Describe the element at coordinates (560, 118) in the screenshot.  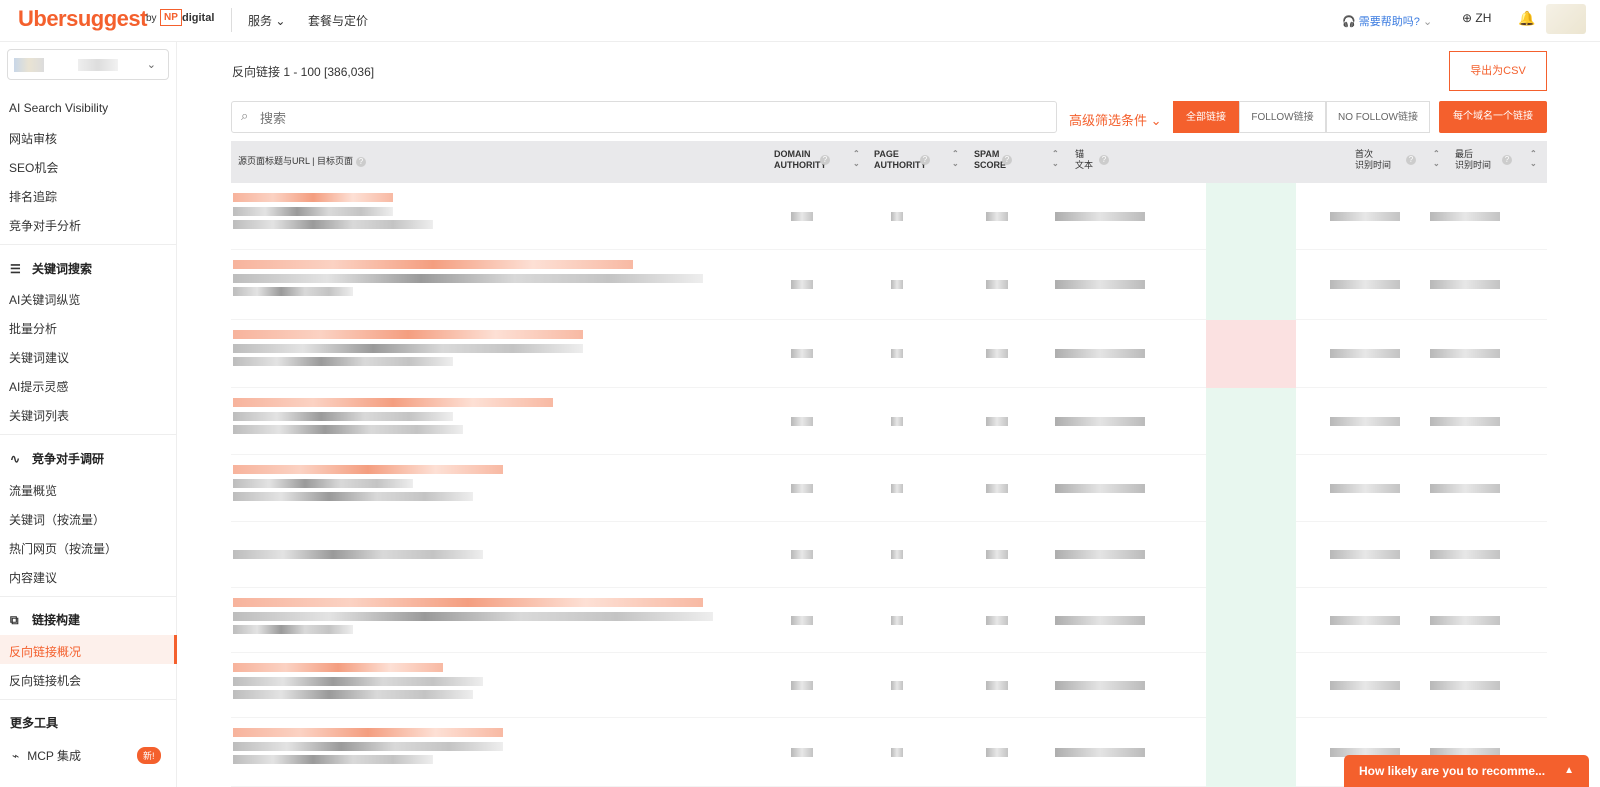
I see `search-input` at that location.